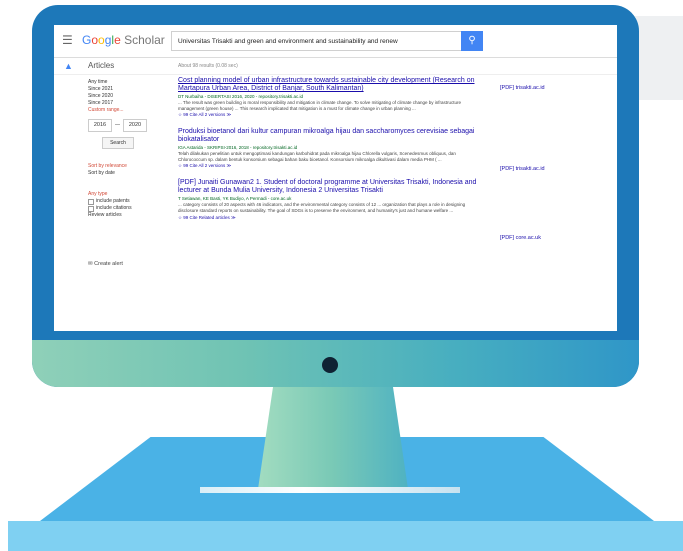 The image size is (683, 551). I want to click on year-range: 2016 — 2020, so click(128, 125).